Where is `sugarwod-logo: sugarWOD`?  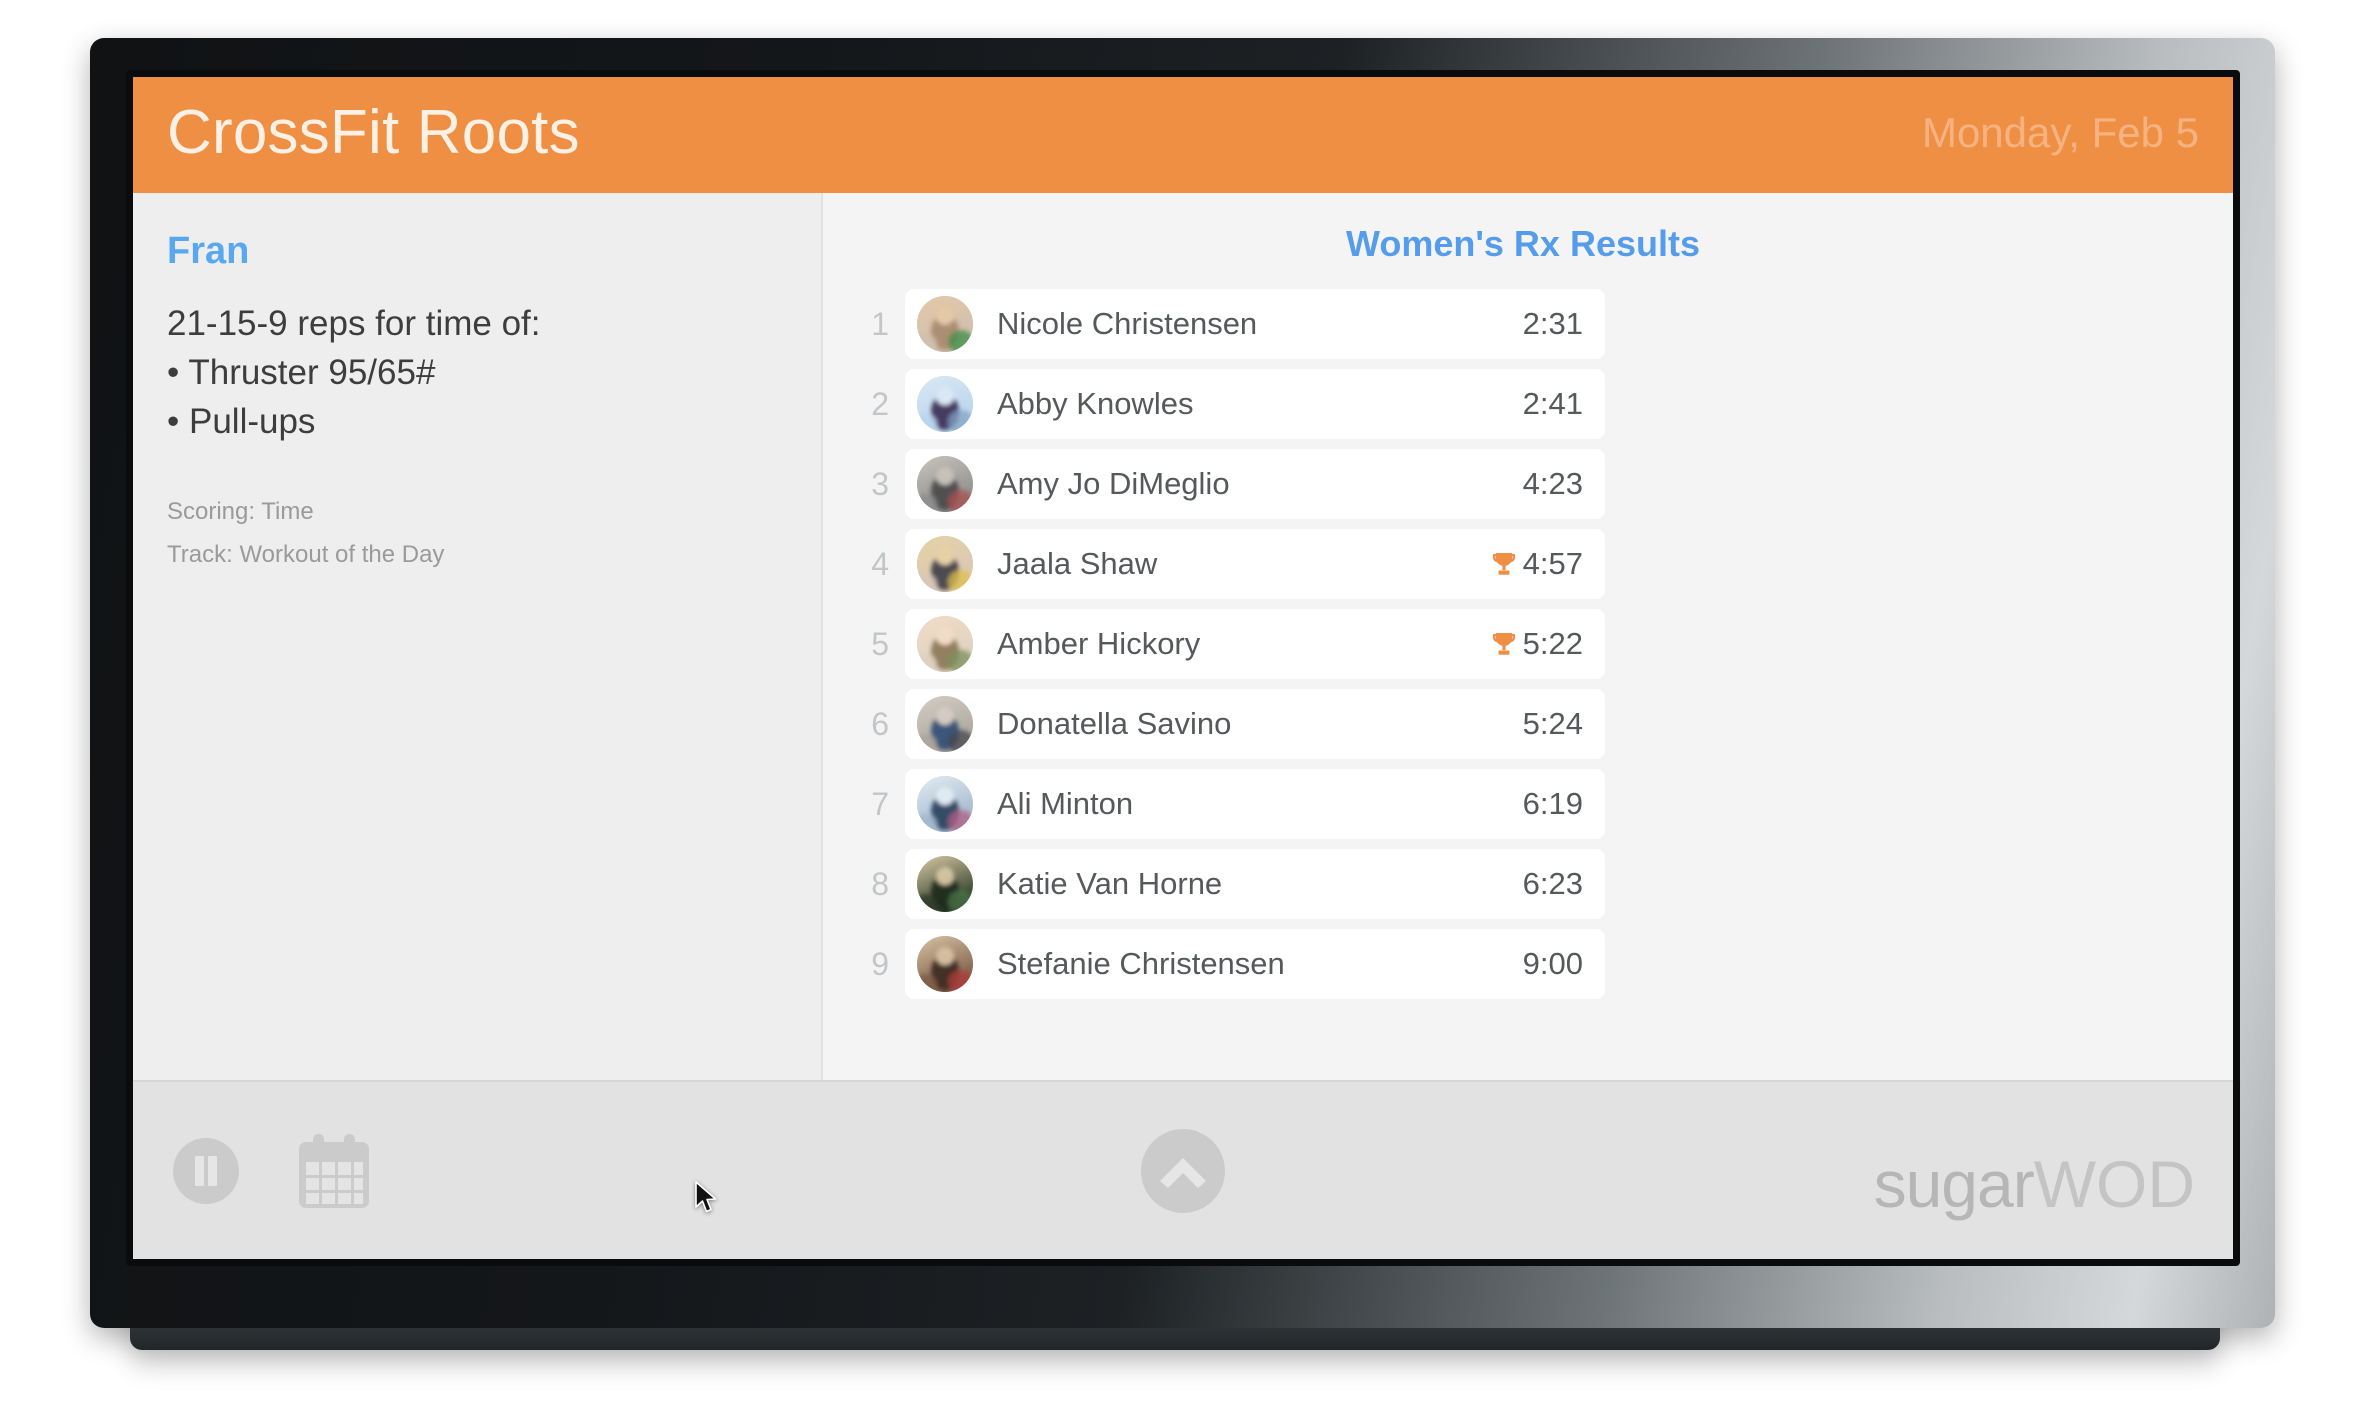
sugarwod-logo: sugarWOD is located at coordinates (2034, 1184).